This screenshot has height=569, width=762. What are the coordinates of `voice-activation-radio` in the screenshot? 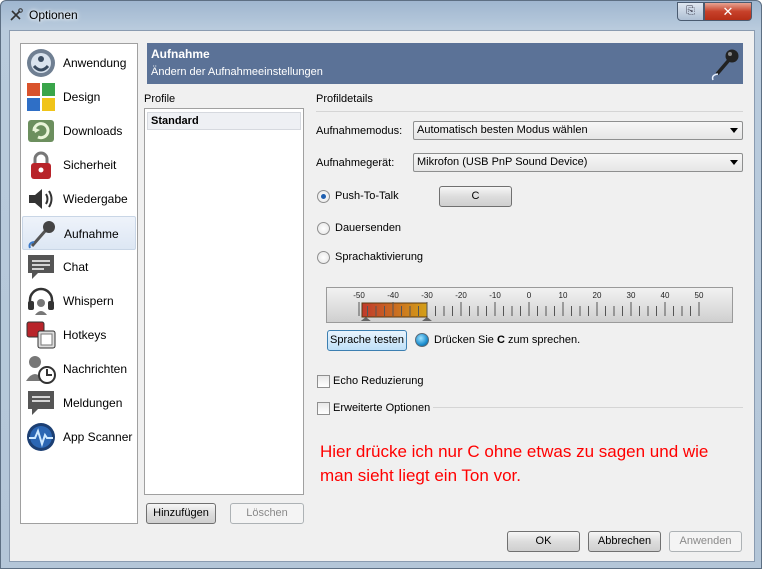 It's located at (323, 257).